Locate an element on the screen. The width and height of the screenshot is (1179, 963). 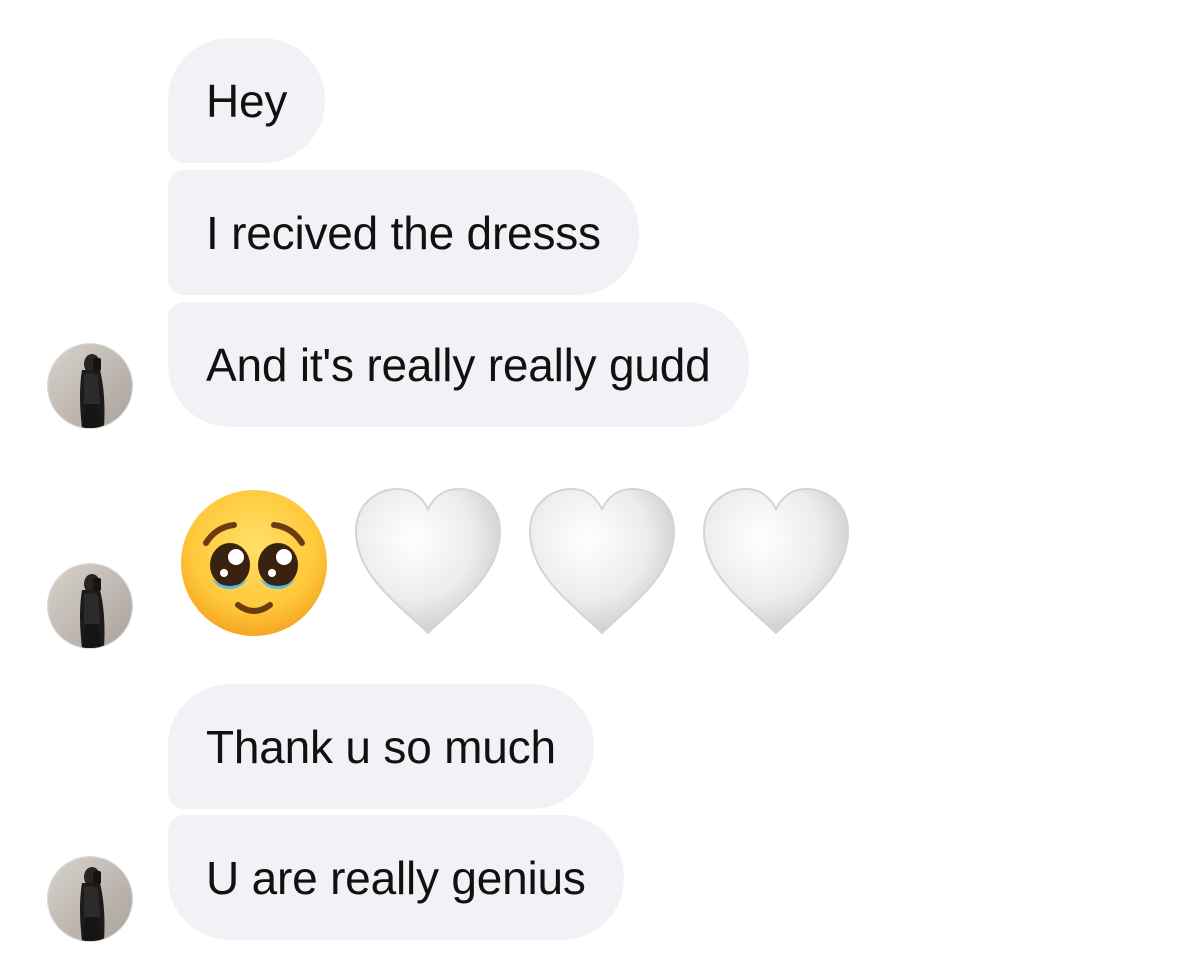
message-bubble-thank-you: Thank u so much is located at coordinates (381, 746).